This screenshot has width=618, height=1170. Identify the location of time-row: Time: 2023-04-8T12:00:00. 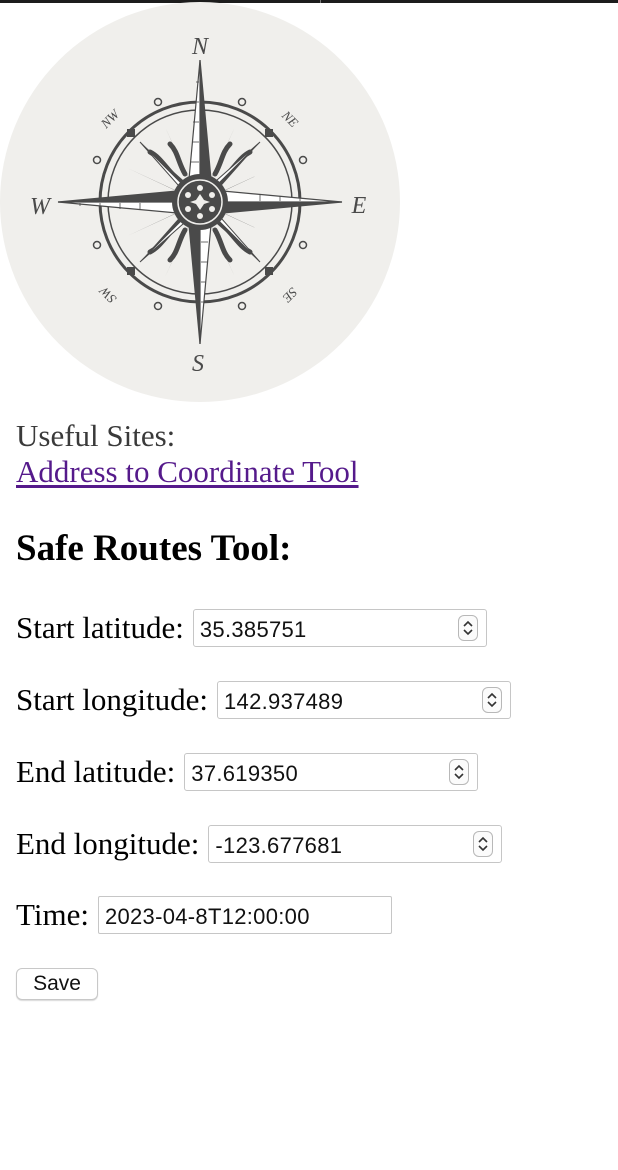
(204, 915).